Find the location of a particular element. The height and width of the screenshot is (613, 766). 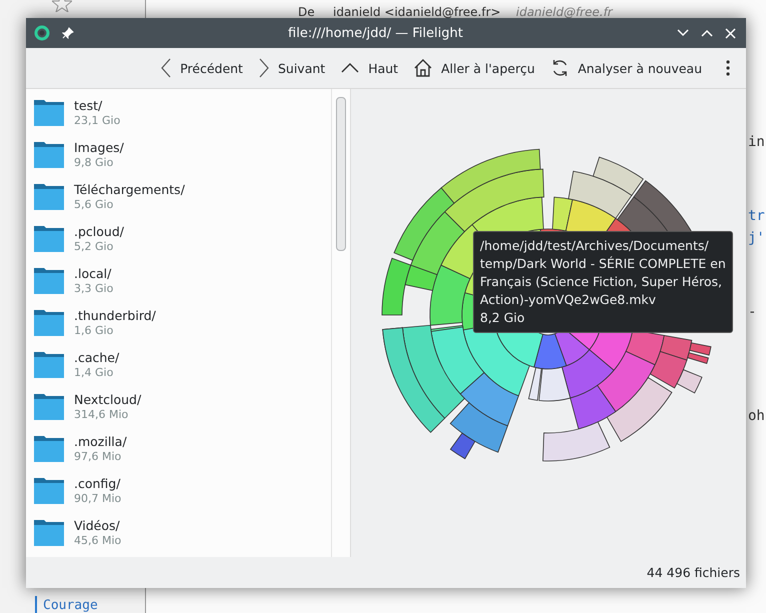

home-icon is located at coordinates (423, 68).